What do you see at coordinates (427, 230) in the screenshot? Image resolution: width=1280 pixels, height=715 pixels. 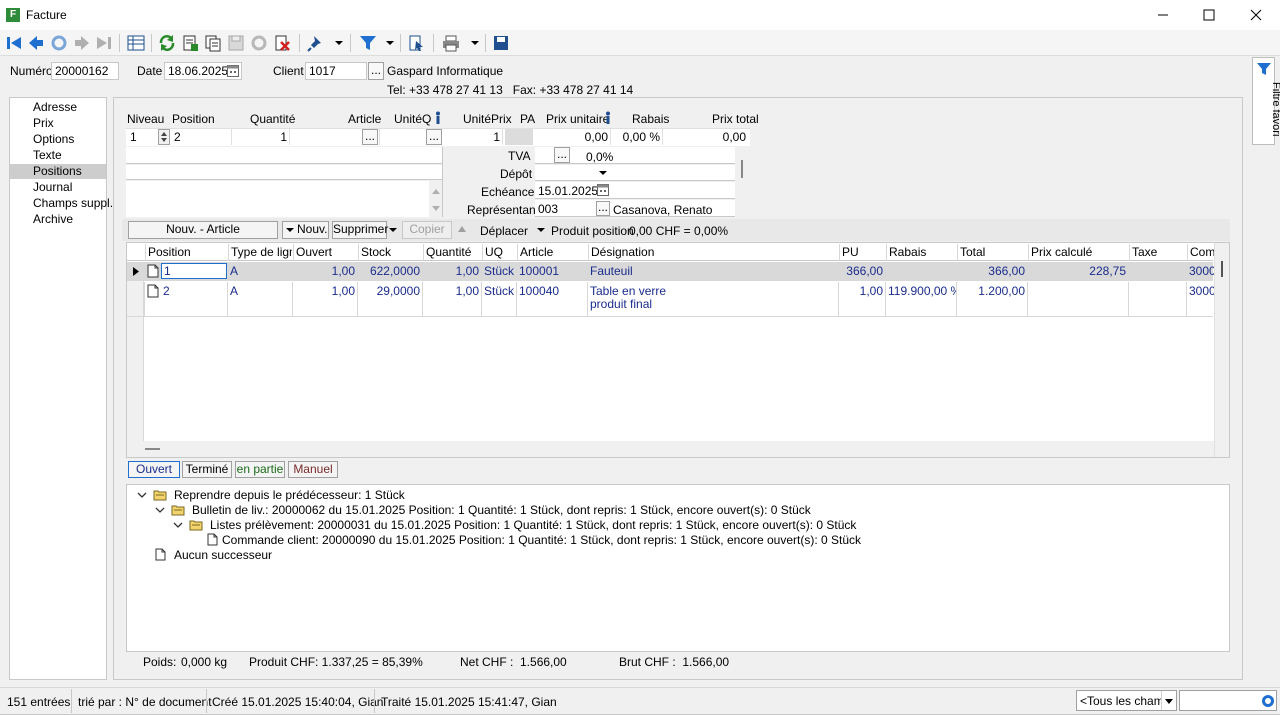 I see `copy-button: Copier` at bounding box center [427, 230].